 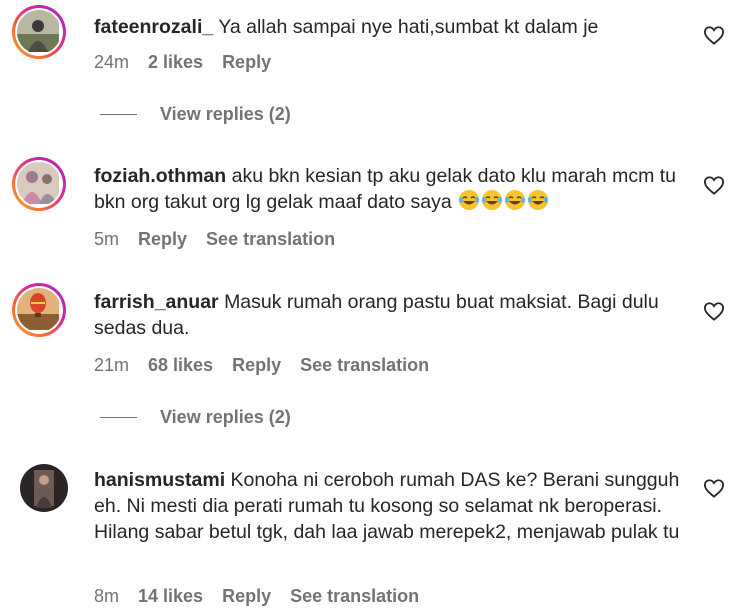 What do you see at coordinates (175, 62) in the screenshot?
I see `likes-count: 2 likes` at bounding box center [175, 62].